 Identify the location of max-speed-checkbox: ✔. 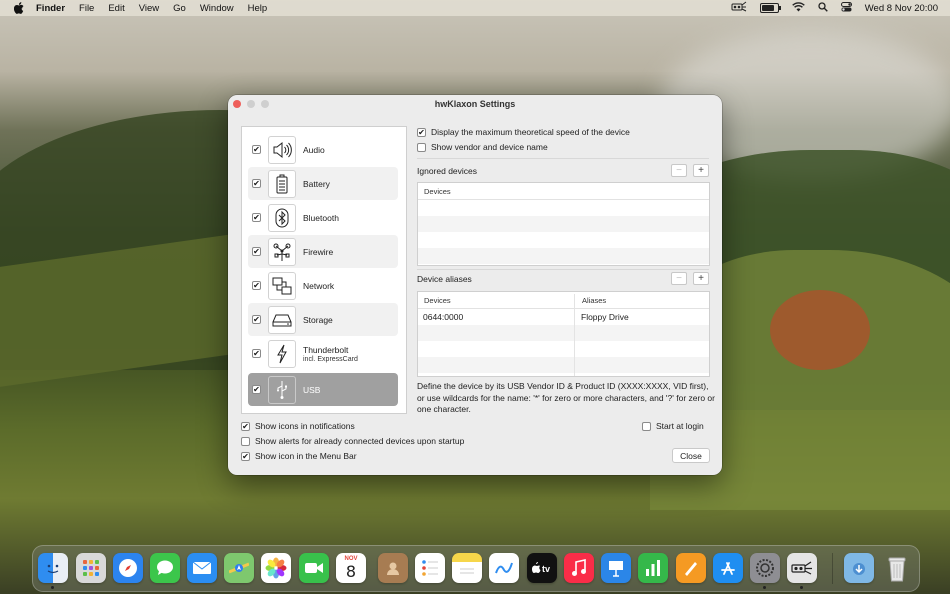
(421, 132).